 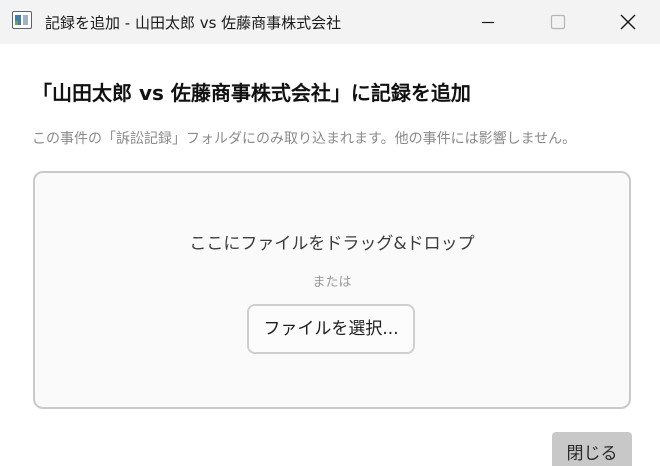 I want to click on dialog-heading: 「山田太郎 vs 佐藤商事株式会社」に記録を追加, so click(x=251, y=93).